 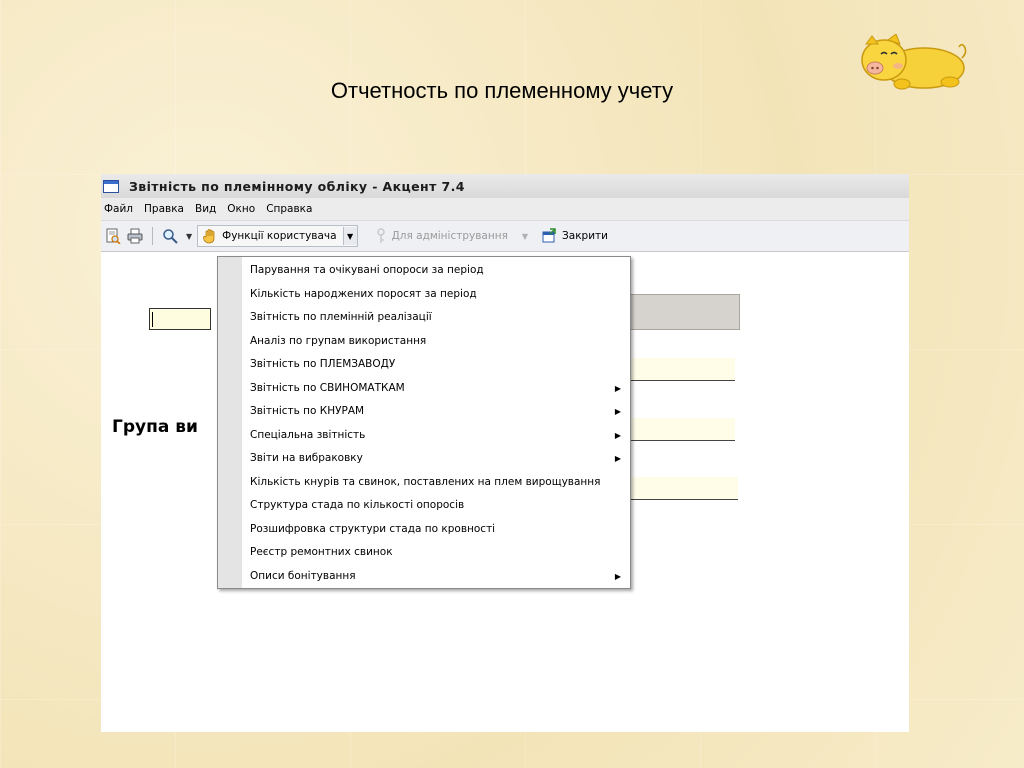 I want to click on menu-item-label: Спеціальна звітність, so click(x=308, y=434).